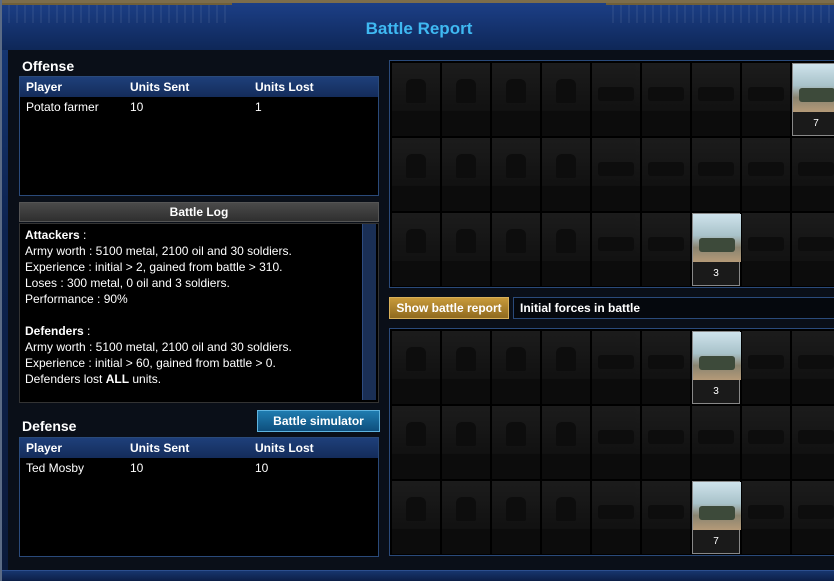  I want to click on log-label-suffix: :, so click(87, 331).